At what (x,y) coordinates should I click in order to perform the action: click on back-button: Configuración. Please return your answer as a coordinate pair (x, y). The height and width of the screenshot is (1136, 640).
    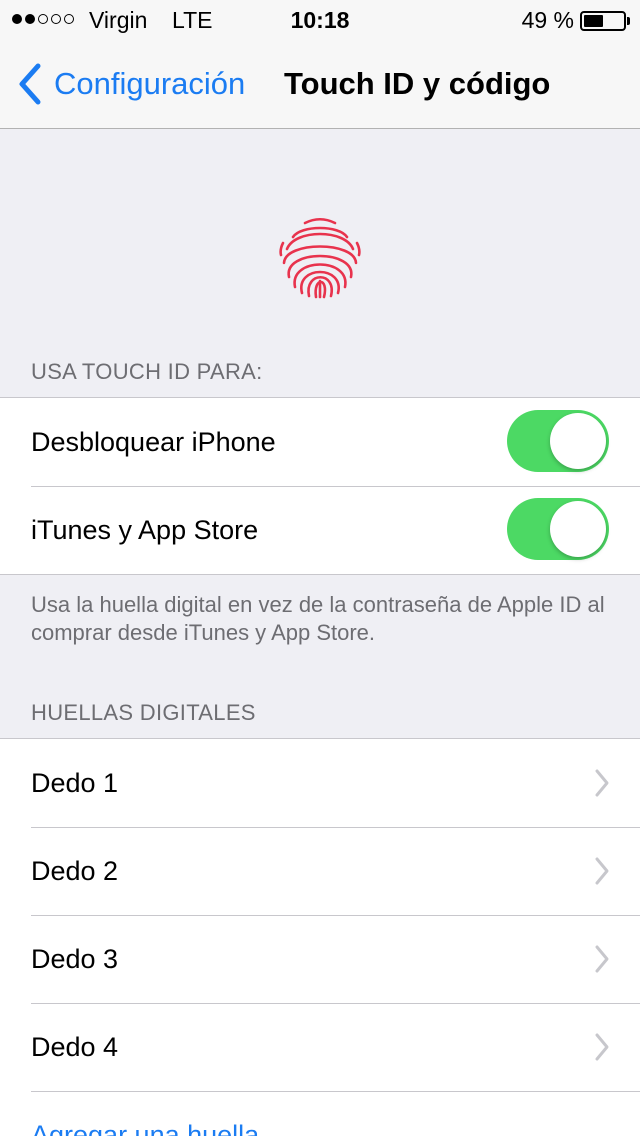
    Looking at the image, I should click on (129, 84).